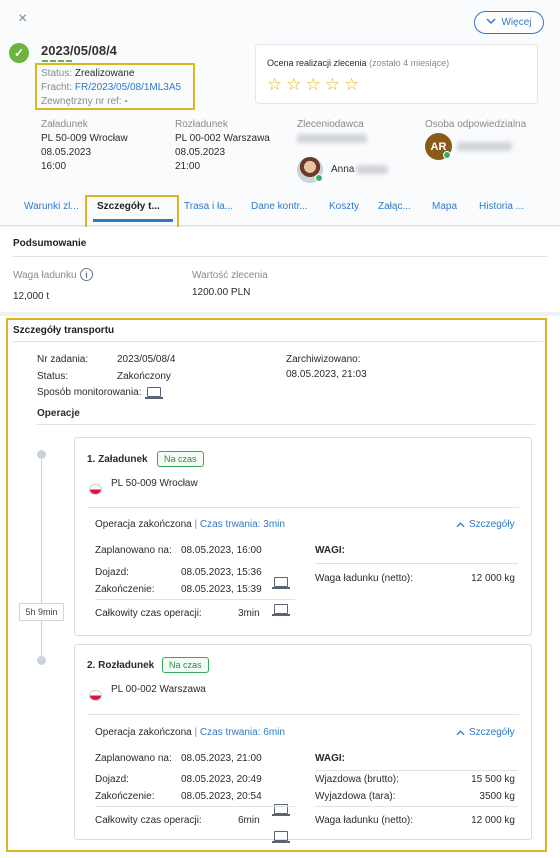 Image resolution: width=560 pixels, height=858 pixels. I want to click on operation-duration: Czas trwania: 6min, so click(242, 732).